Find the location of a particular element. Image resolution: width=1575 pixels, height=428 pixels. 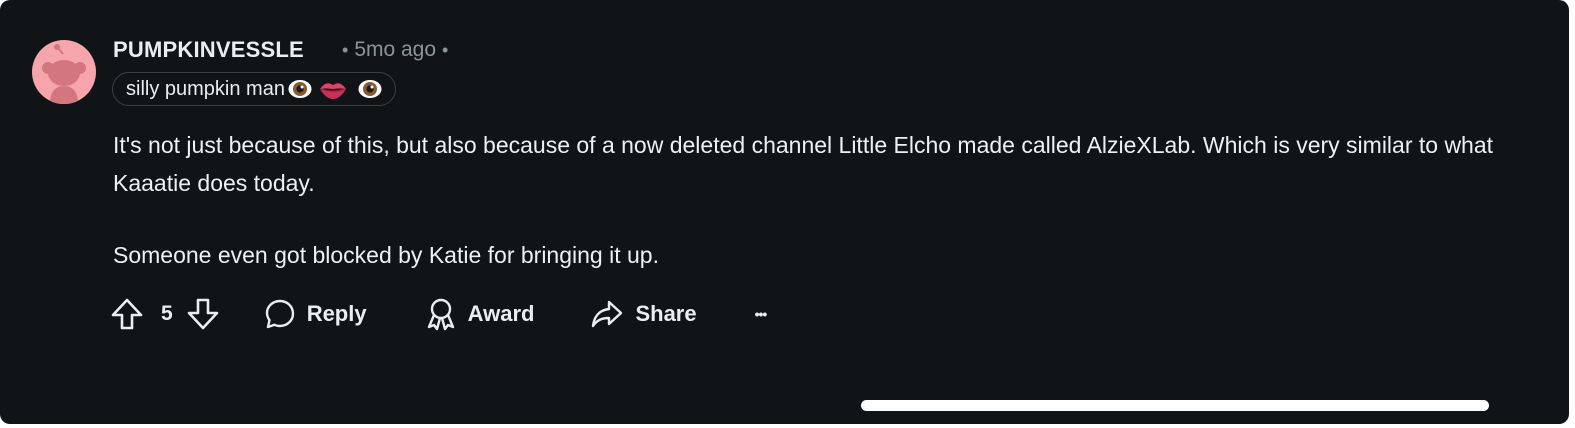

share-arrow-icon is located at coordinates (607, 314).